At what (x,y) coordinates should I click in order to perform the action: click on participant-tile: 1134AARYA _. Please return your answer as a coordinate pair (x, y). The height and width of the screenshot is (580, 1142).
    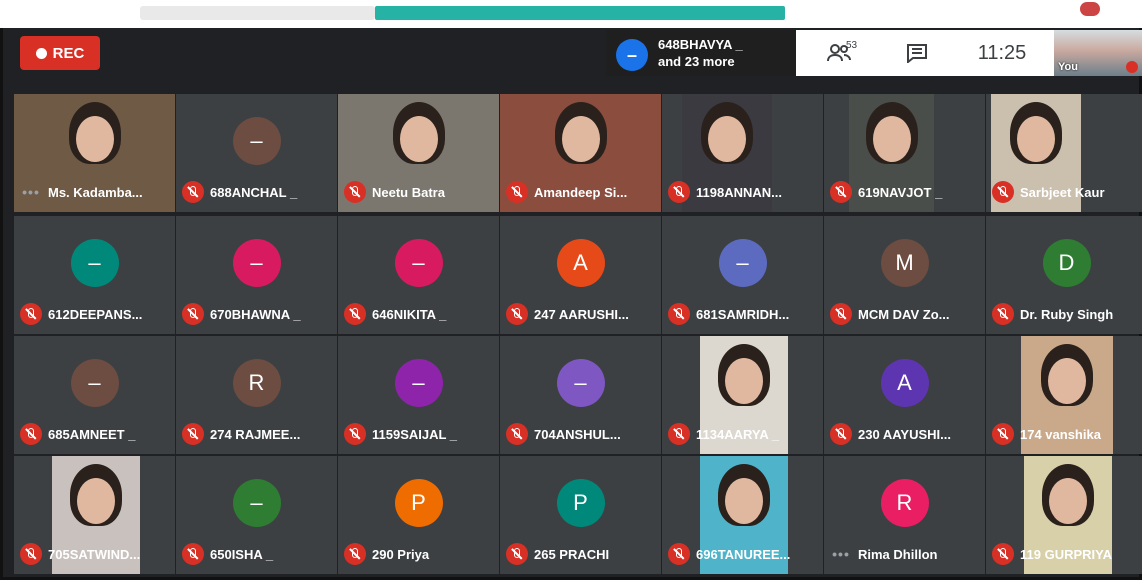
    Looking at the image, I should click on (742, 395).